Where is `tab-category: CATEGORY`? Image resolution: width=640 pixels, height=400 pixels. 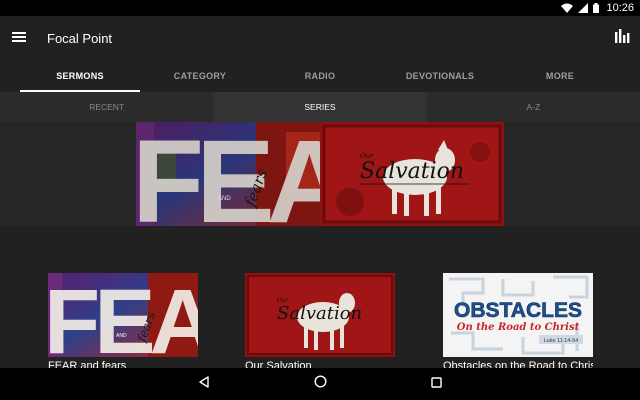
tab-category: CATEGORY is located at coordinates (200, 76).